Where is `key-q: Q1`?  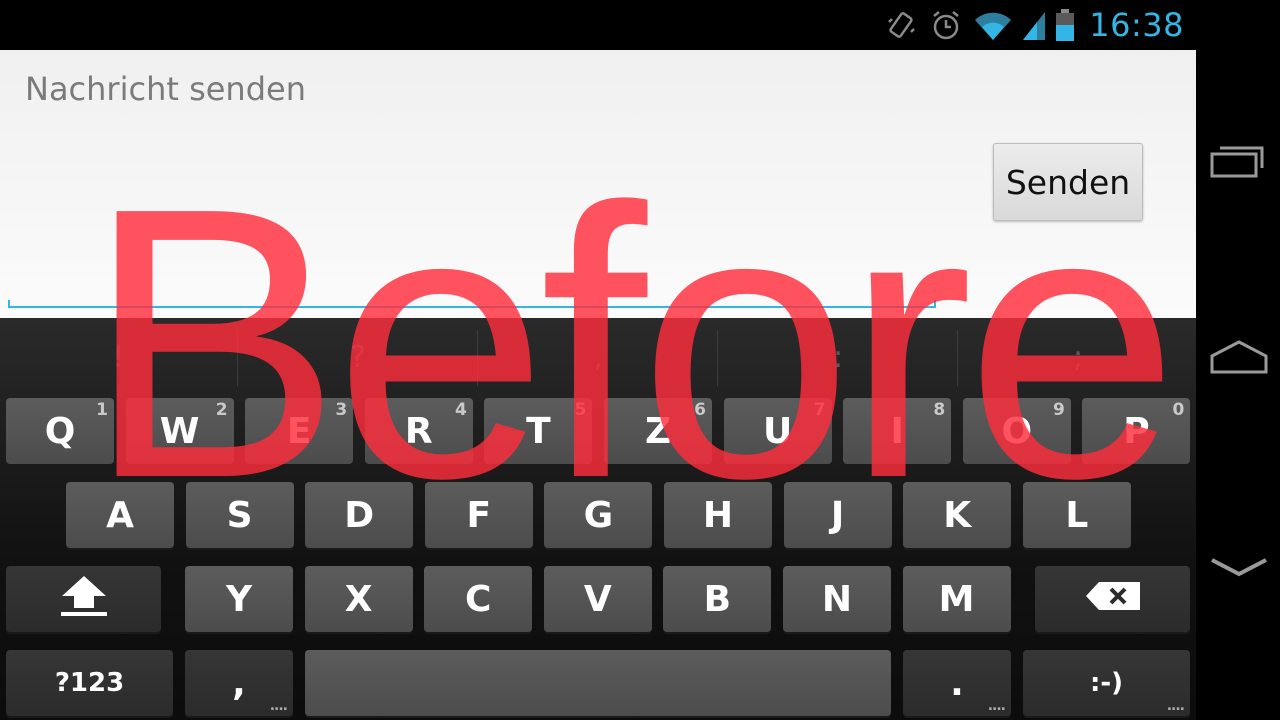 key-q: Q1 is located at coordinates (60, 431).